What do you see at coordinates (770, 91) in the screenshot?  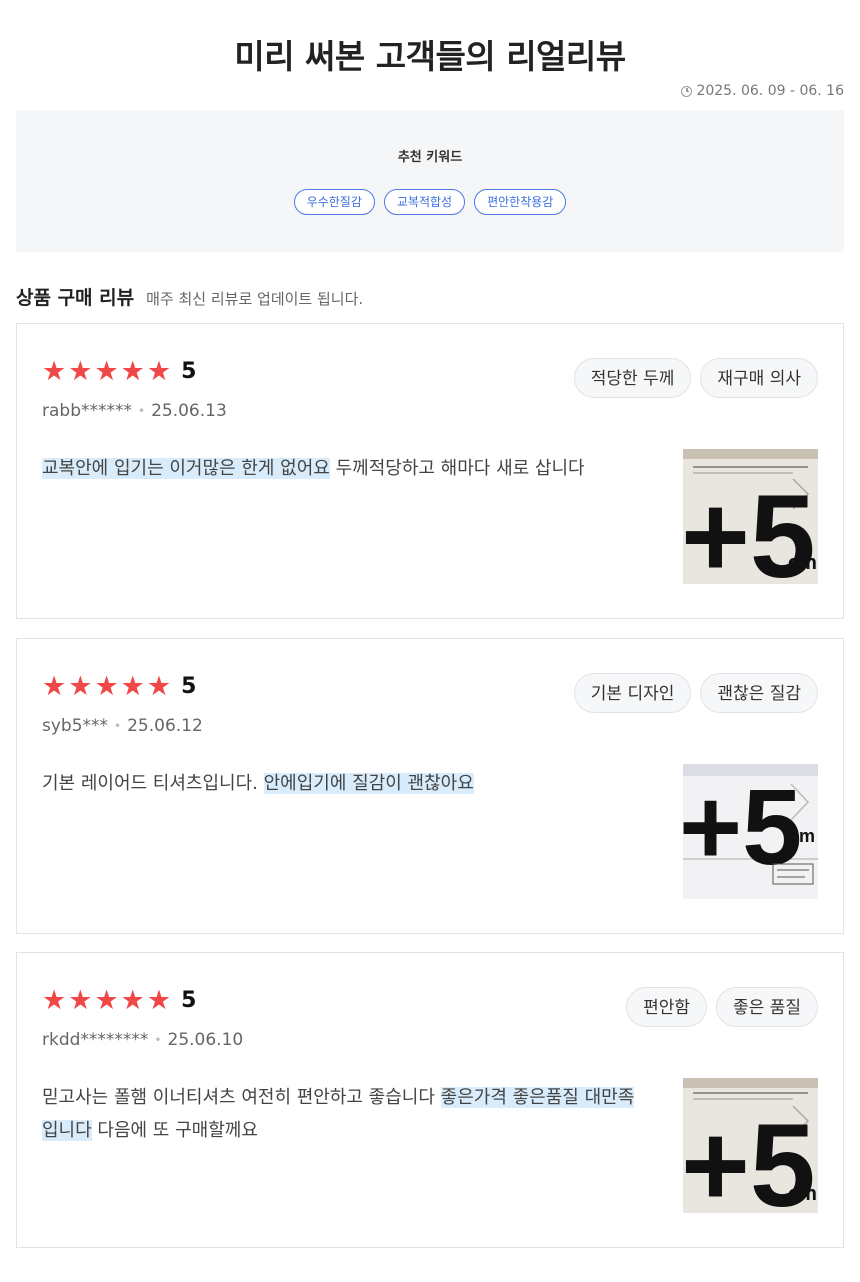 I see `date-range-text: 2025. 06. 09 - 06. 16` at bounding box center [770, 91].